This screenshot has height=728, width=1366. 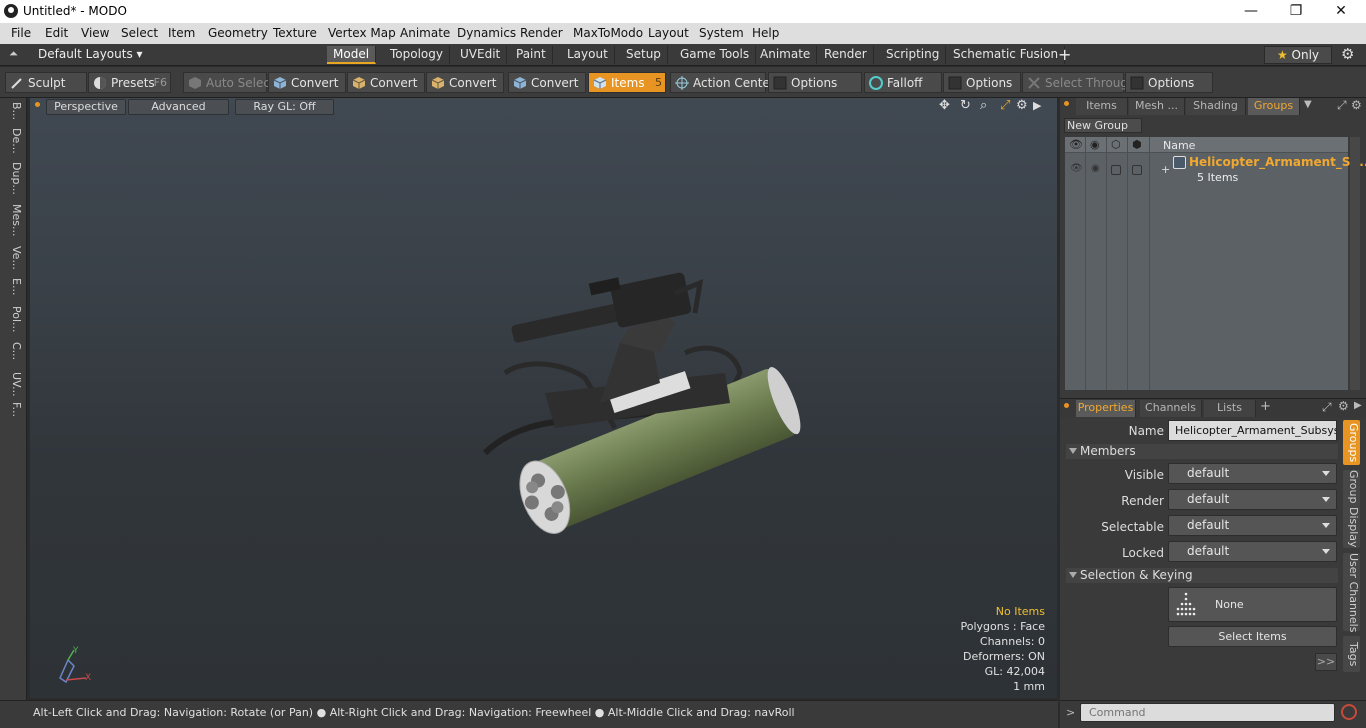 What do you see at coordinates (1202, 575) in the screenshot?
I see `selection-keying-section-header: Selection & Keying` at bounding box center [1202, 575].